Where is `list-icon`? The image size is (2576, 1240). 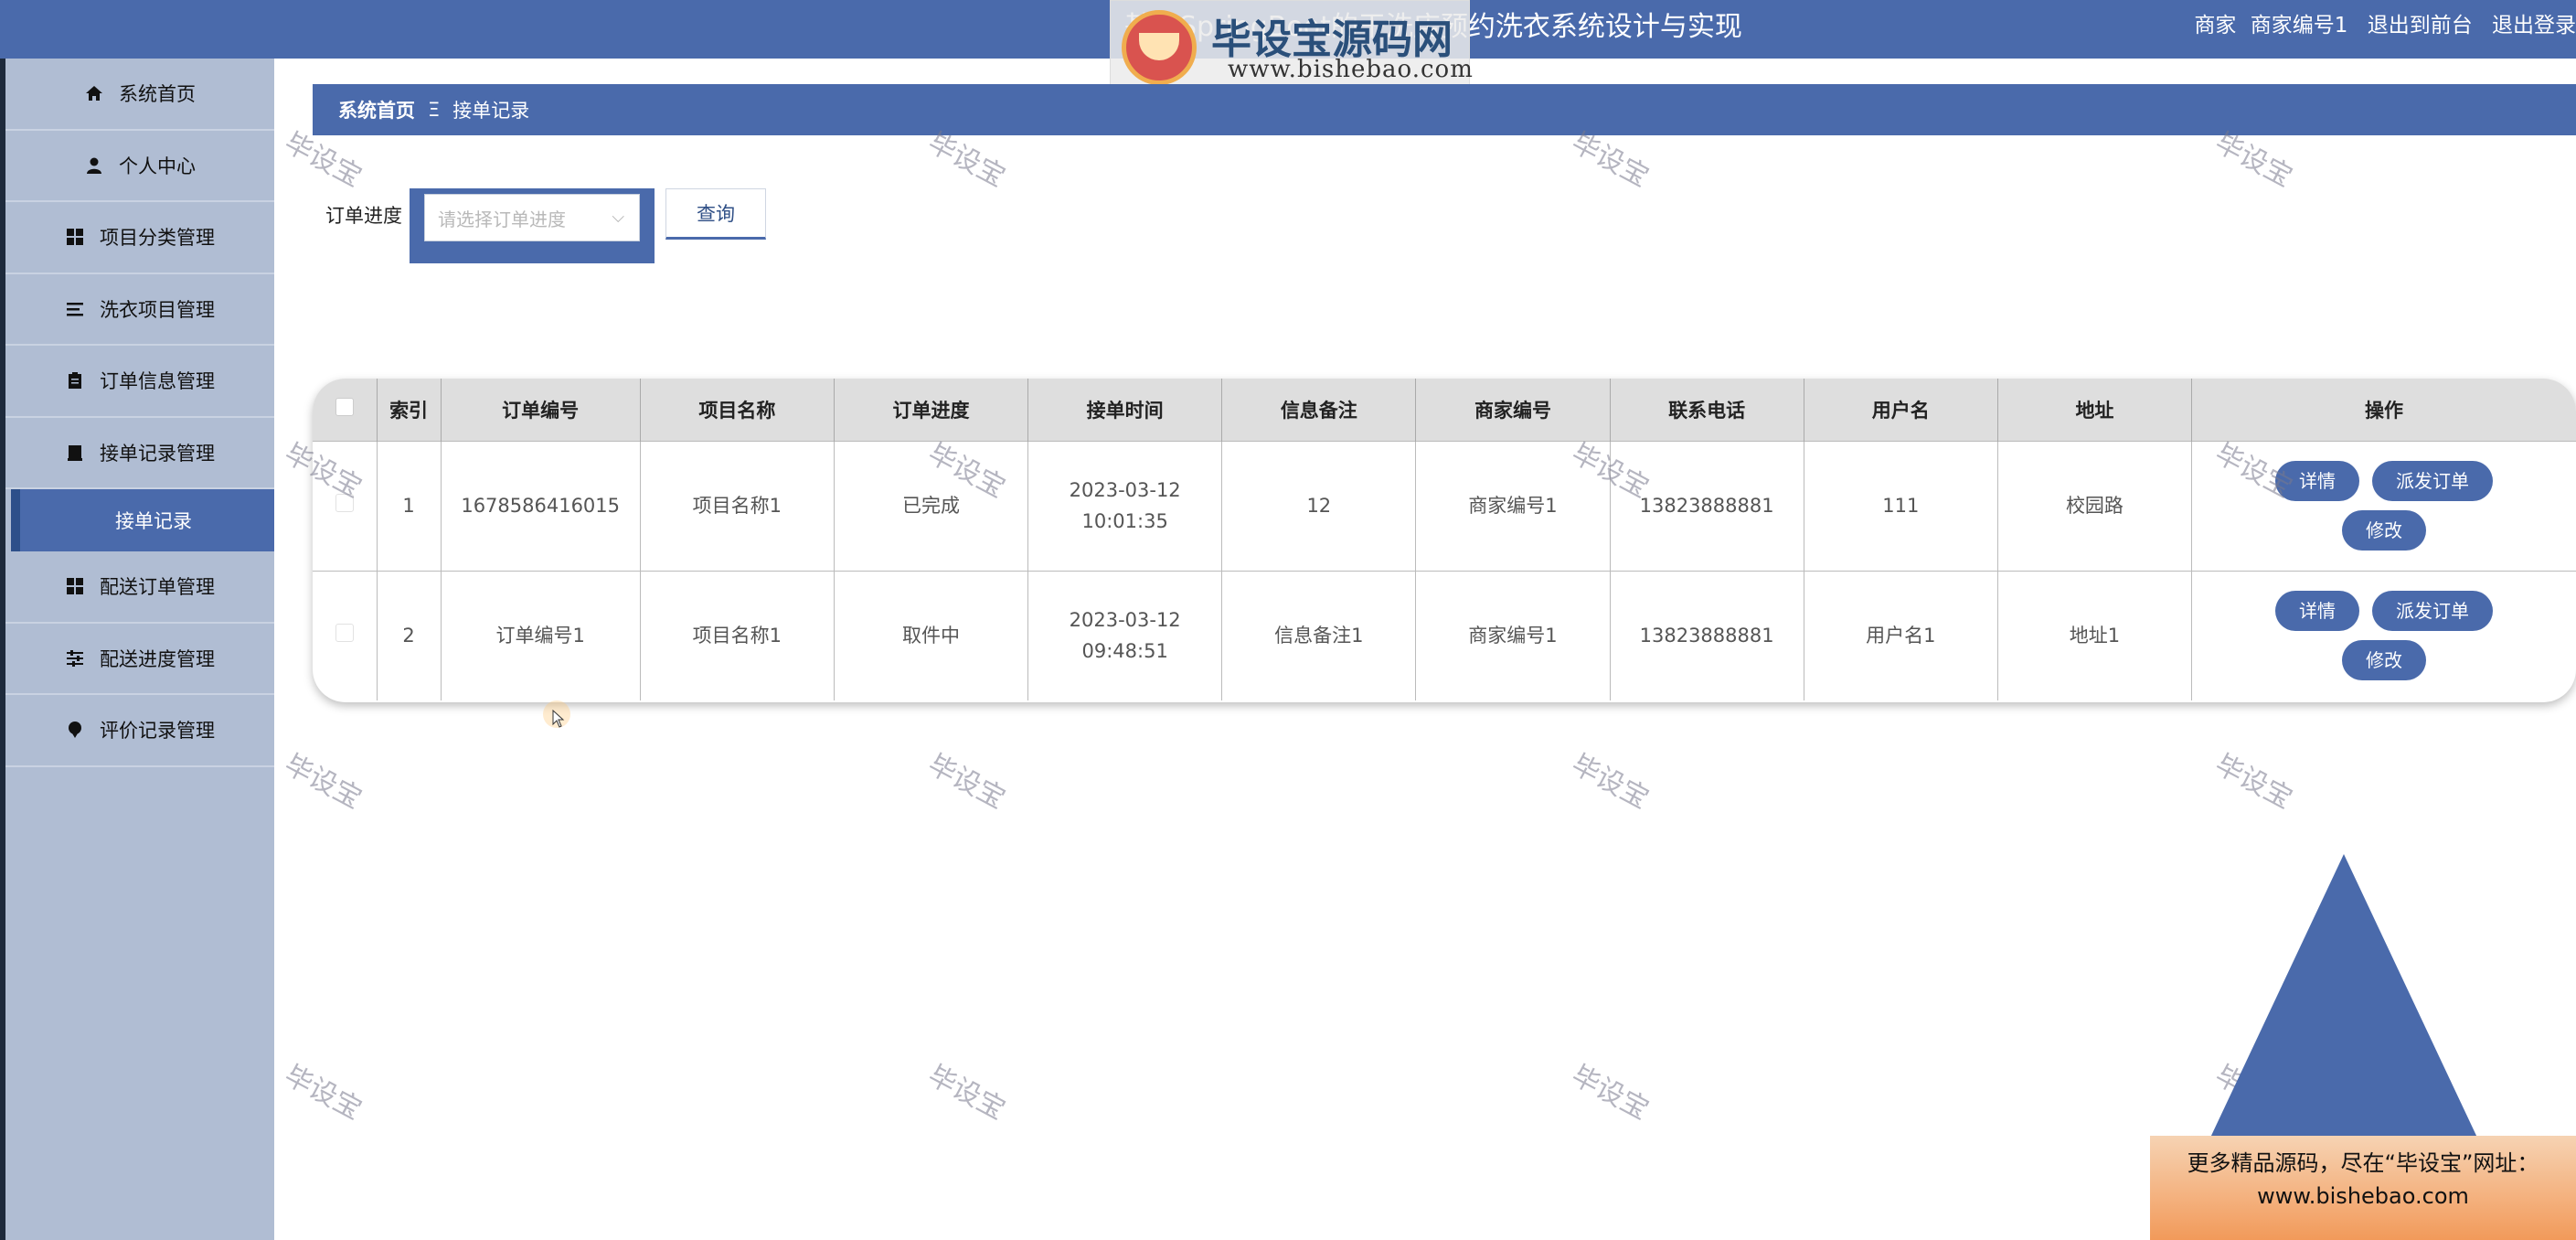 list-icon is located at coordinates (75, 309).